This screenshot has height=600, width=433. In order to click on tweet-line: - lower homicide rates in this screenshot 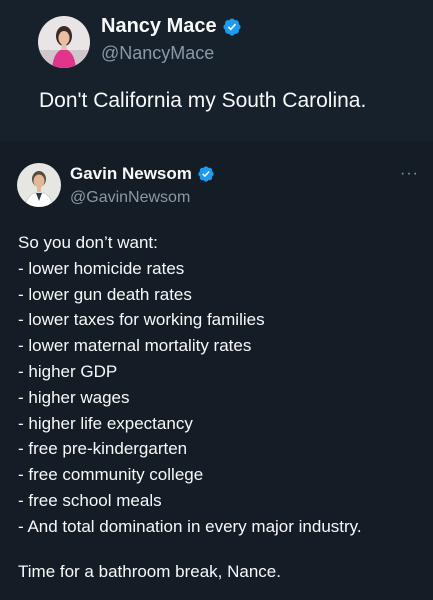, I will do `click(101, 268)`.